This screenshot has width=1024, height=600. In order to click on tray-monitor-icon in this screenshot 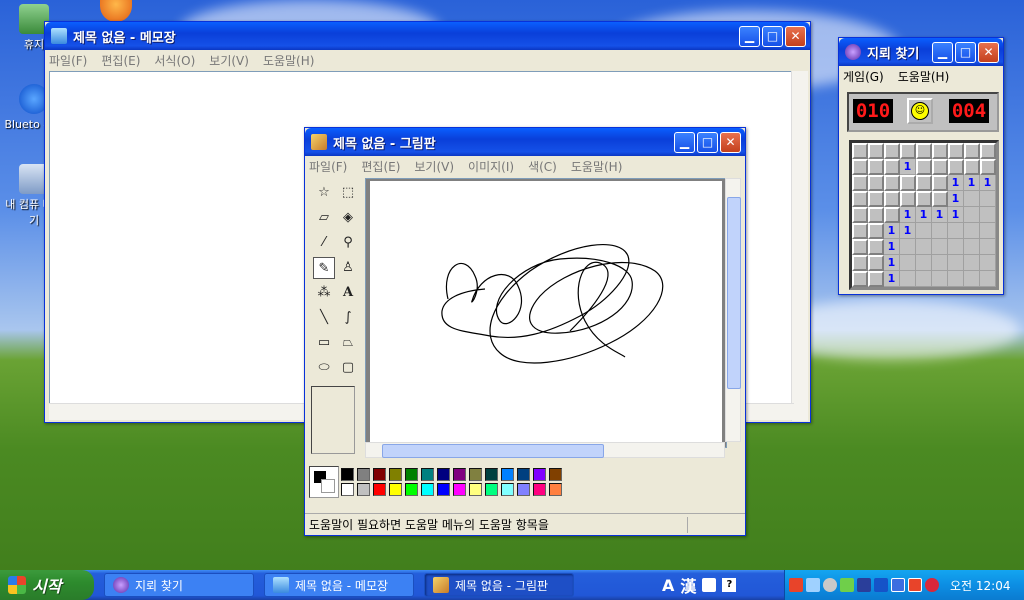, I will do `click(830, 585)`.